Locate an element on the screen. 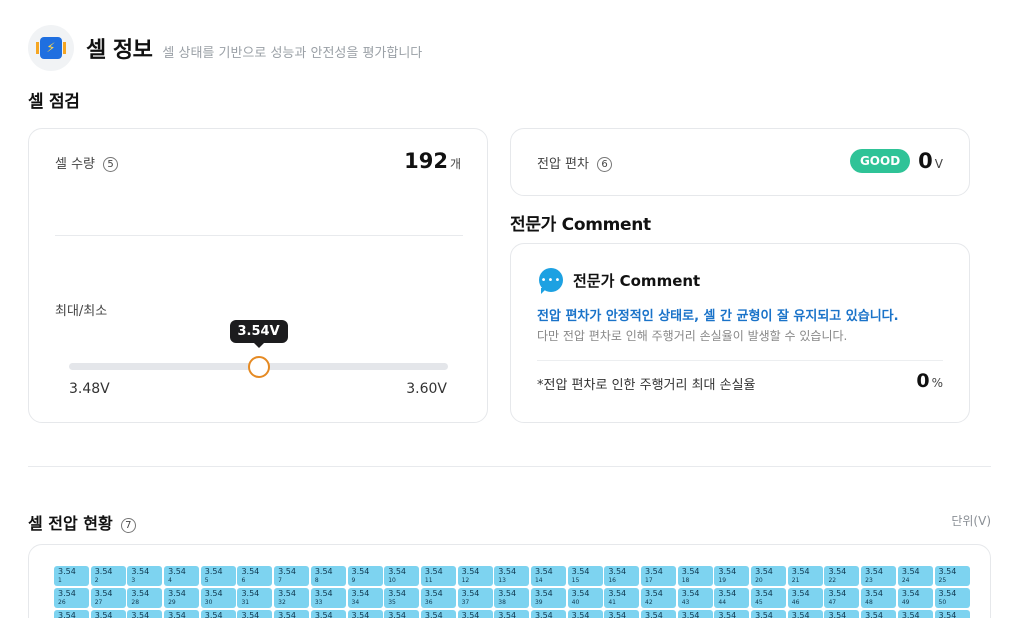  cell-index: 35 is located at coordinates (392, 602).